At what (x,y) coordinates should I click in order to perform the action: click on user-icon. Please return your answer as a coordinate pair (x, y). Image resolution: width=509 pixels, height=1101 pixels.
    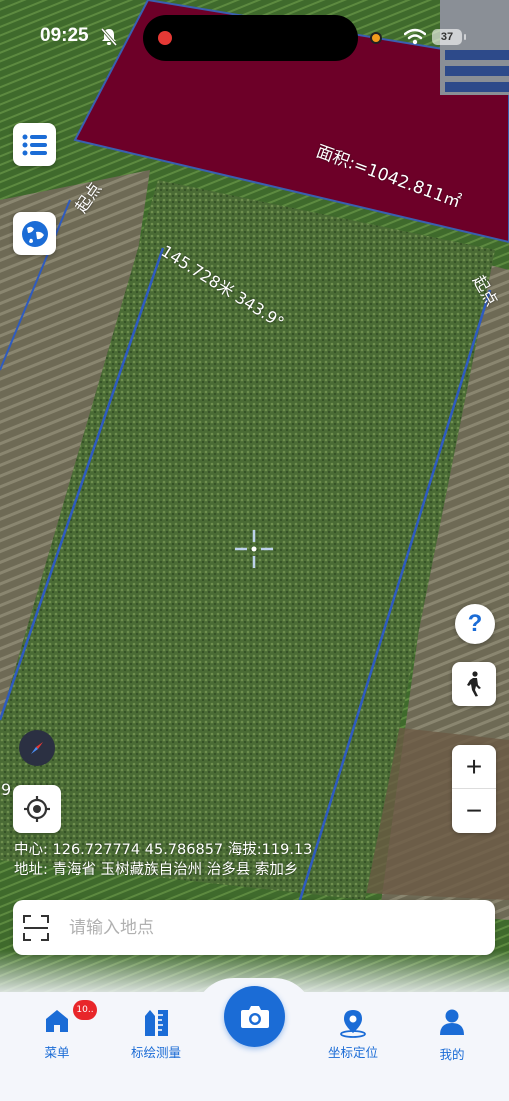
    Looking at the image, I should click on (452, 1022).